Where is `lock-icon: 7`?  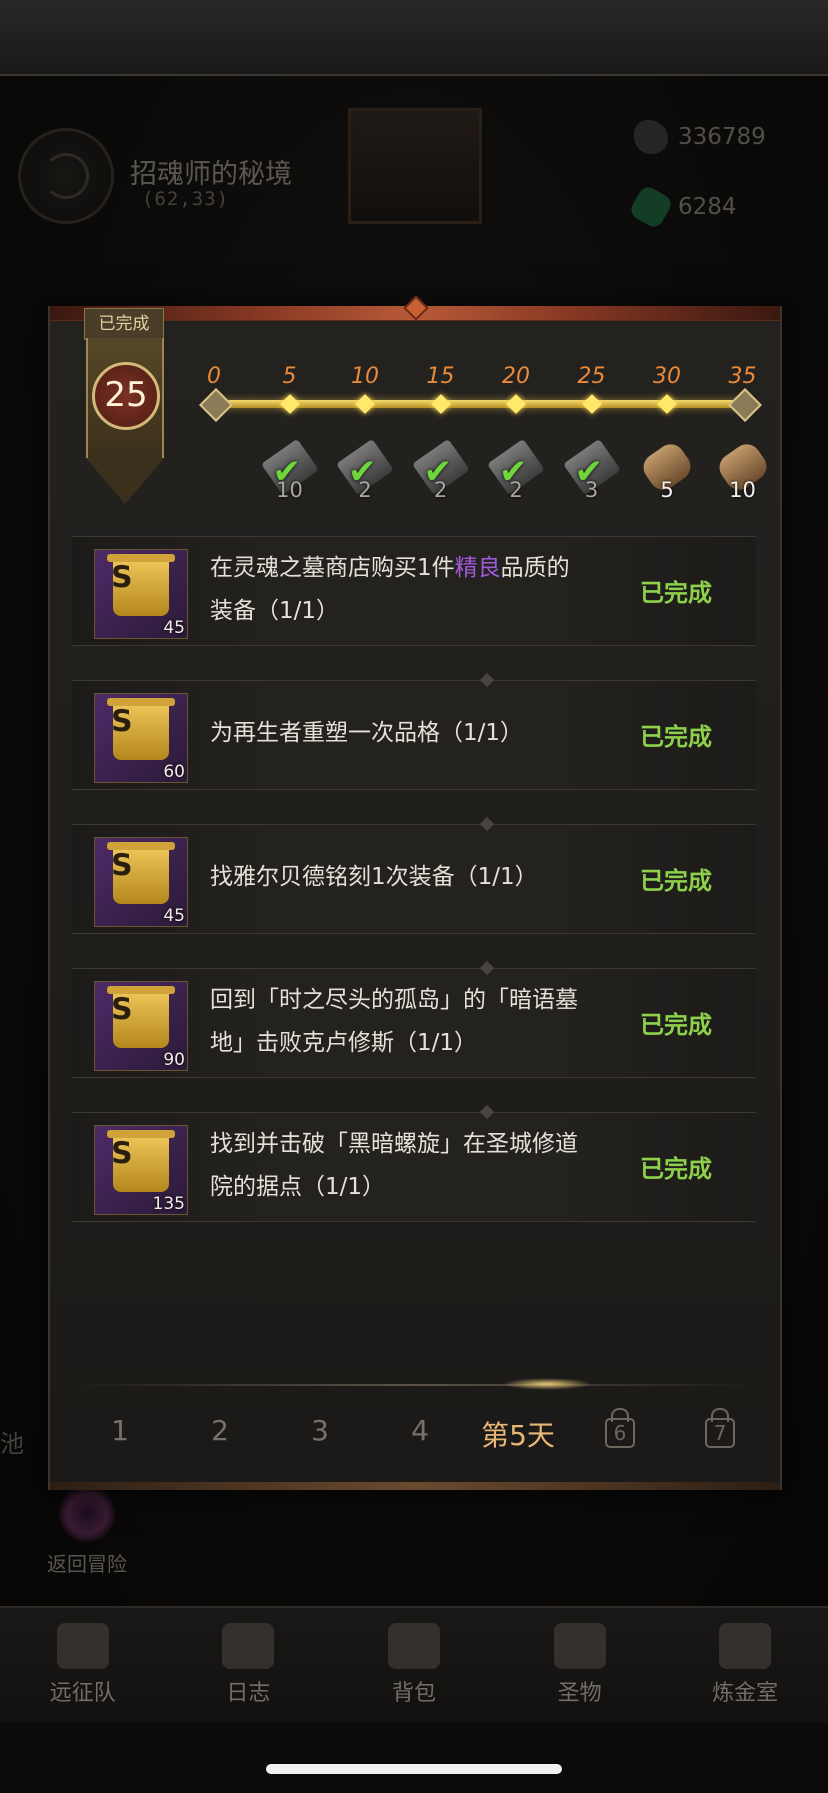
lock-icon: 7 is located at coordinates (720, 1428).